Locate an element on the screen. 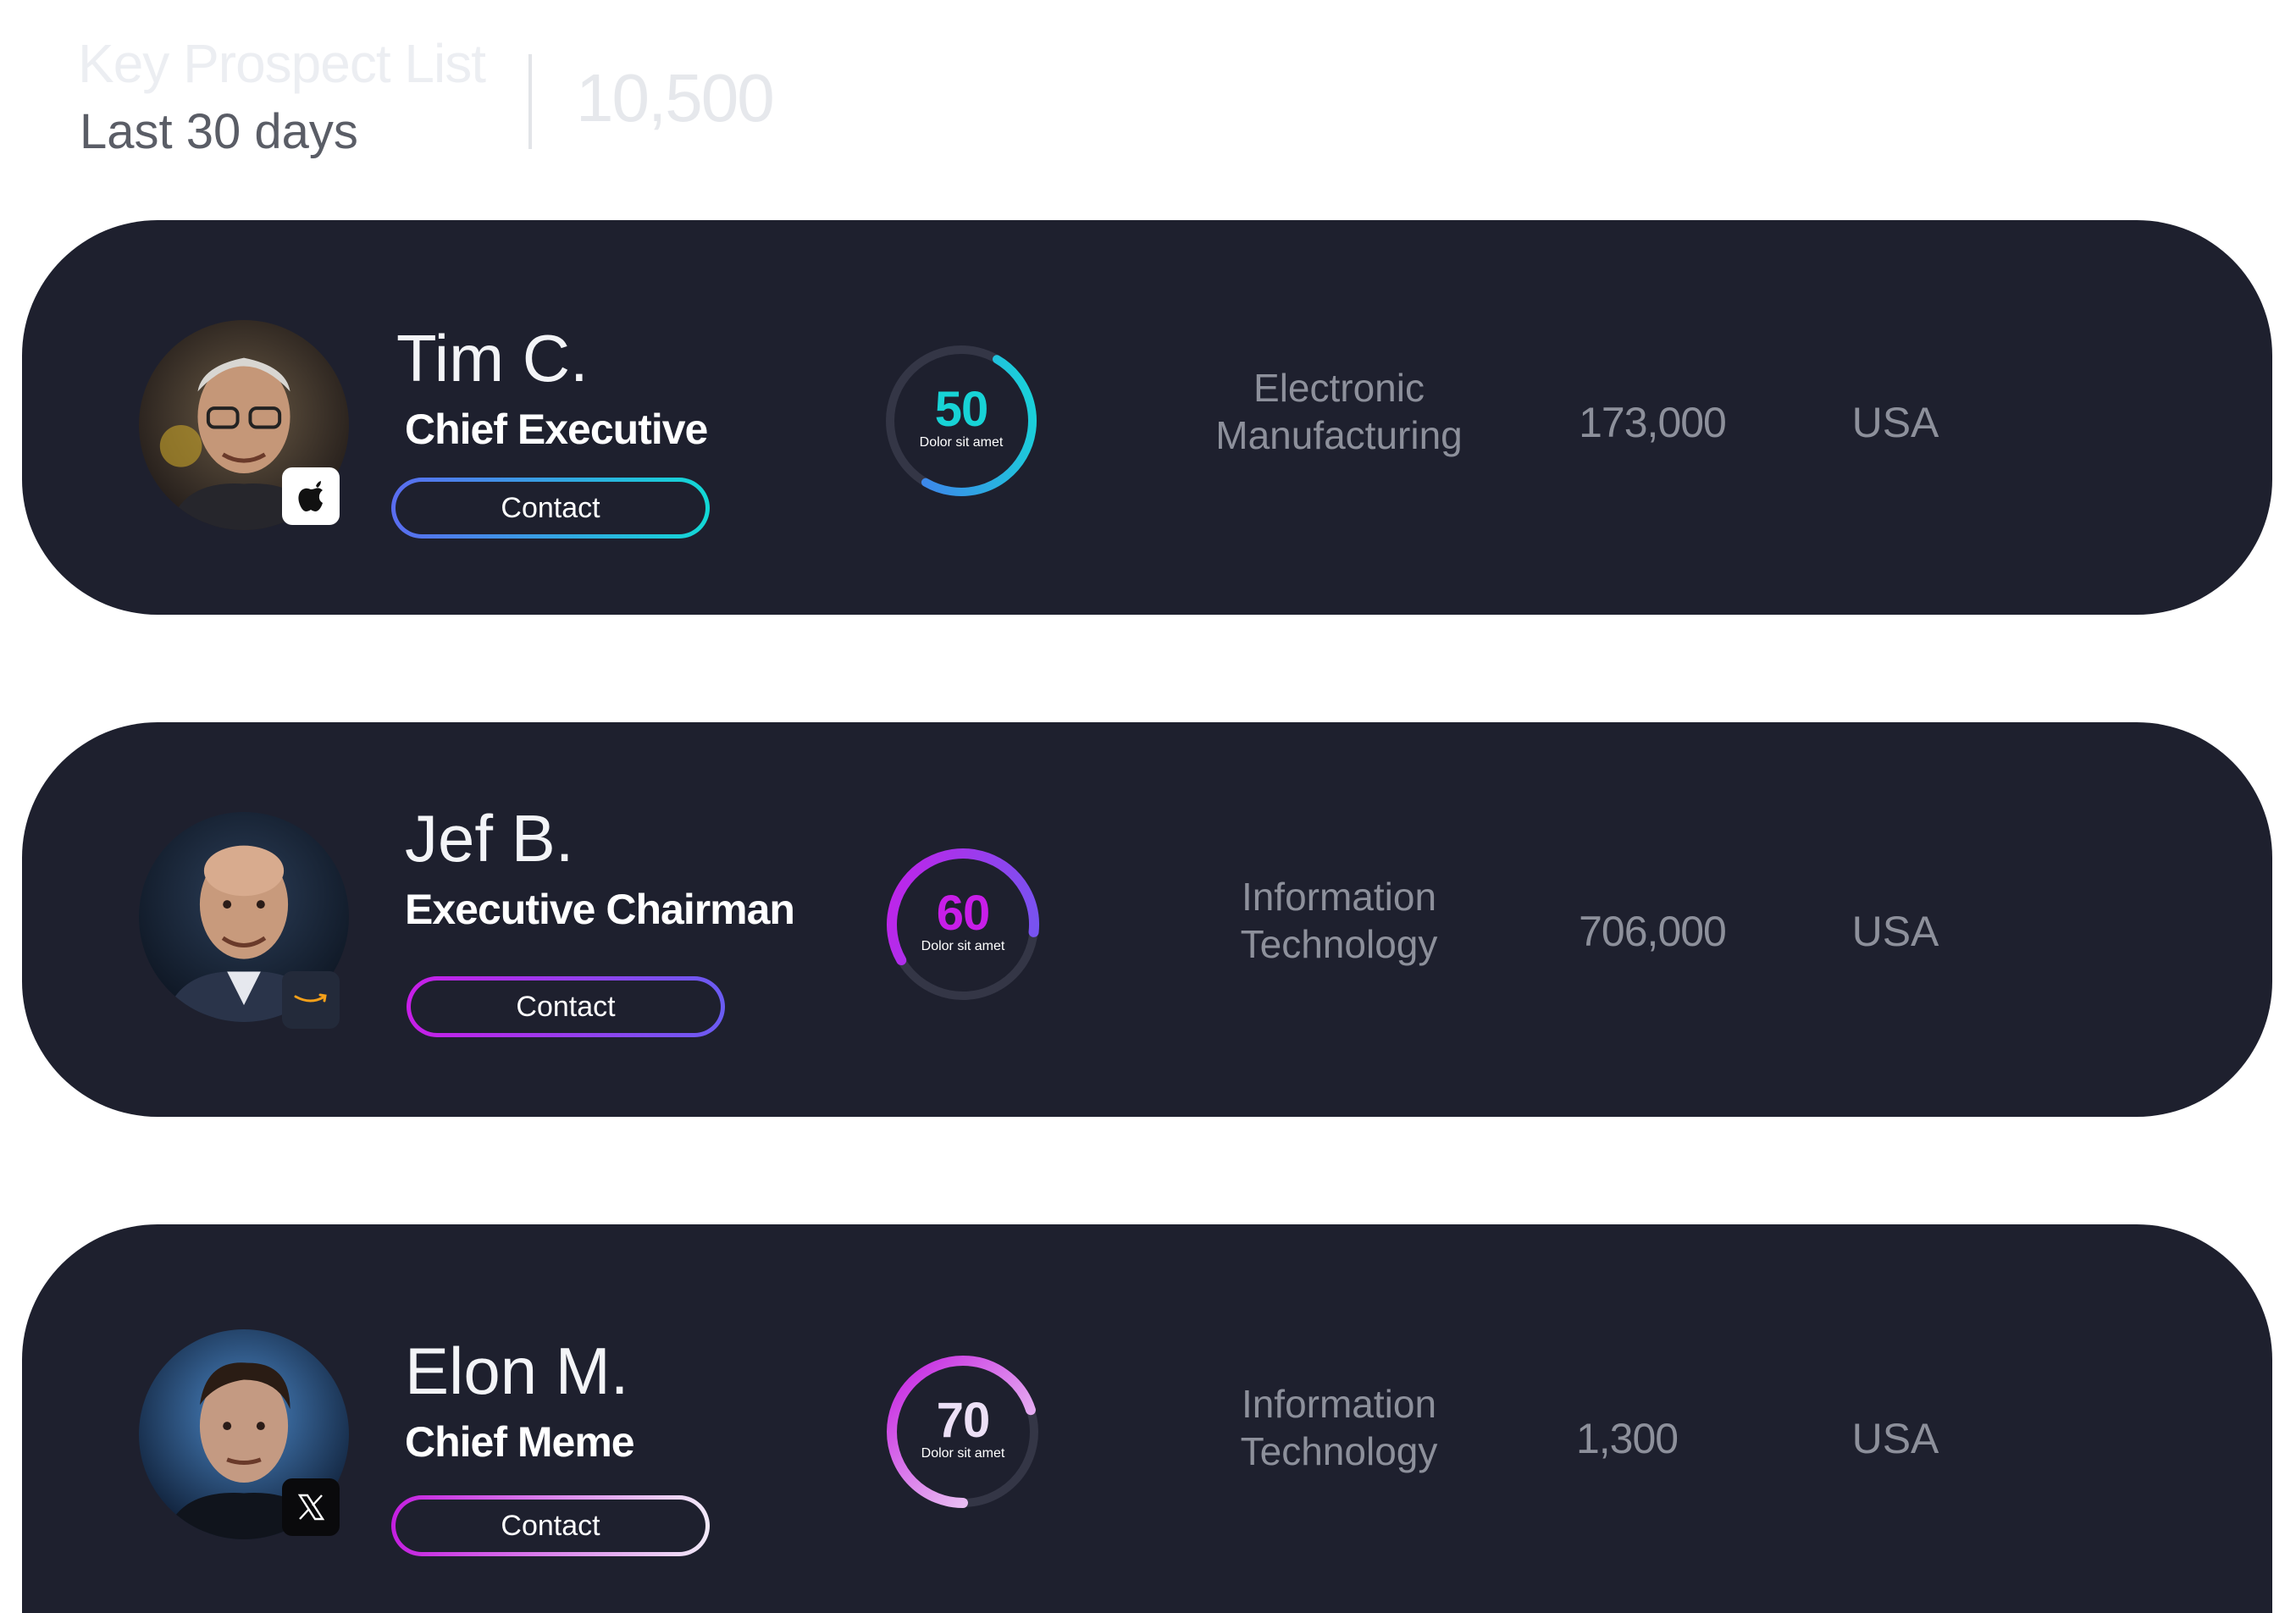  total-count: 10,500 is located at coordinates (675, 97).